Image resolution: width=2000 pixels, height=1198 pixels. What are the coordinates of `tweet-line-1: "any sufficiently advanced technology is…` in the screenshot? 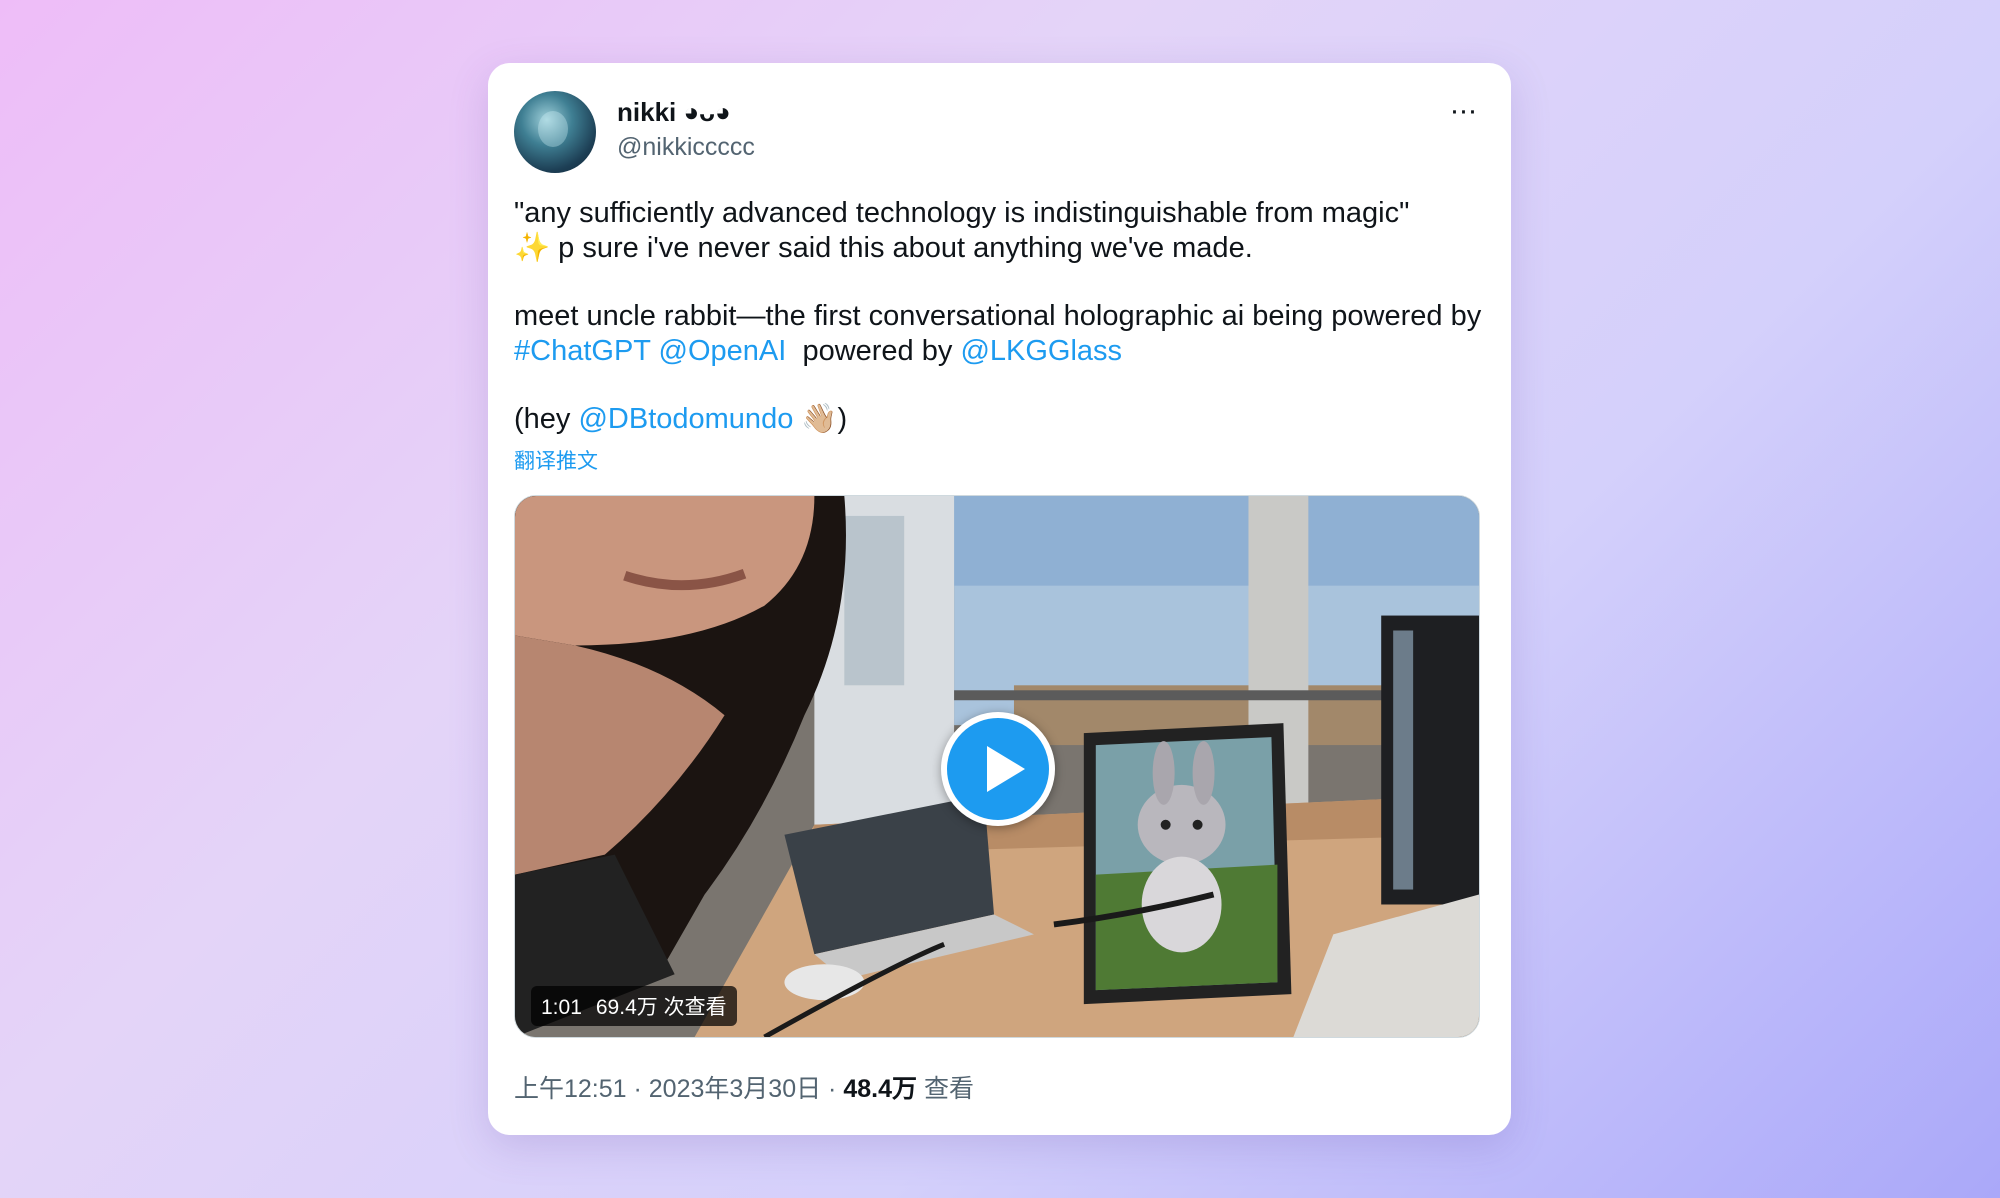 It's located at (962, 213).